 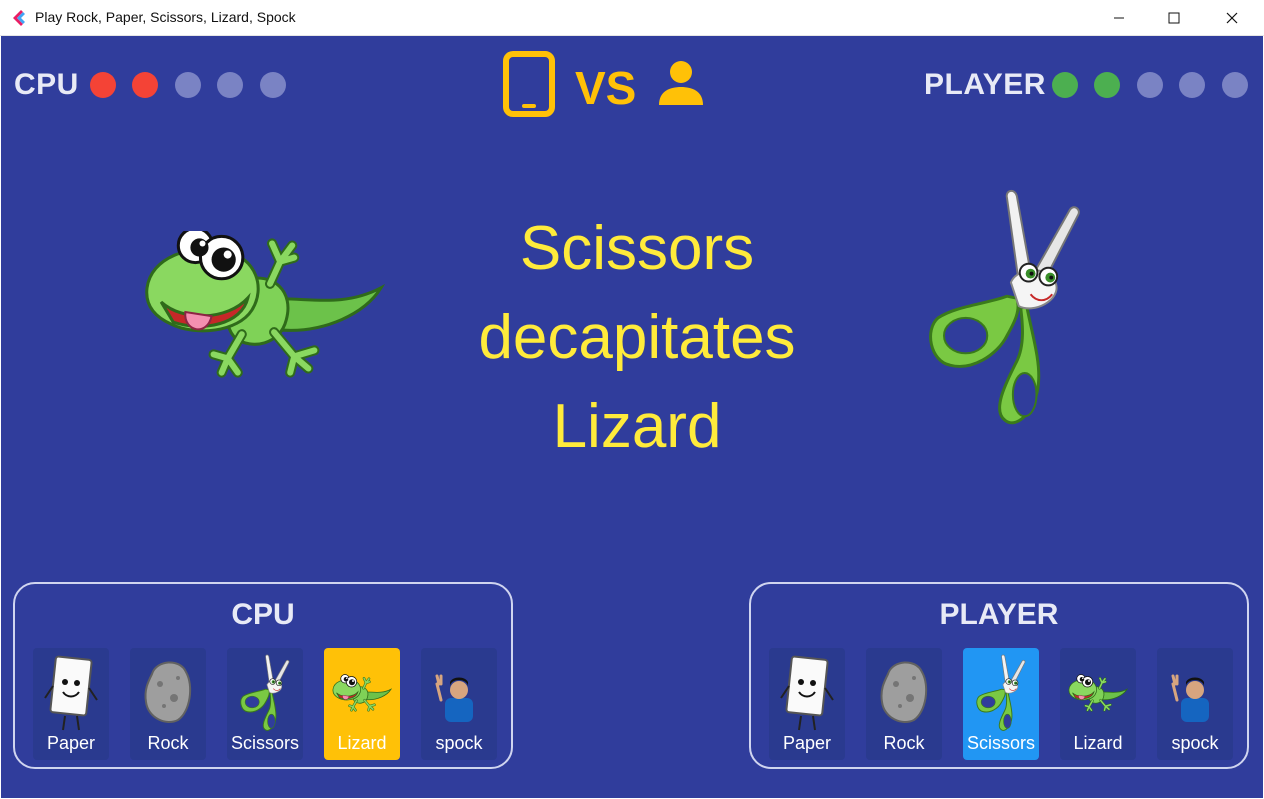 I want to click on round-result-text: Scissors decapitates Lizard, so click(x=637, y=337).